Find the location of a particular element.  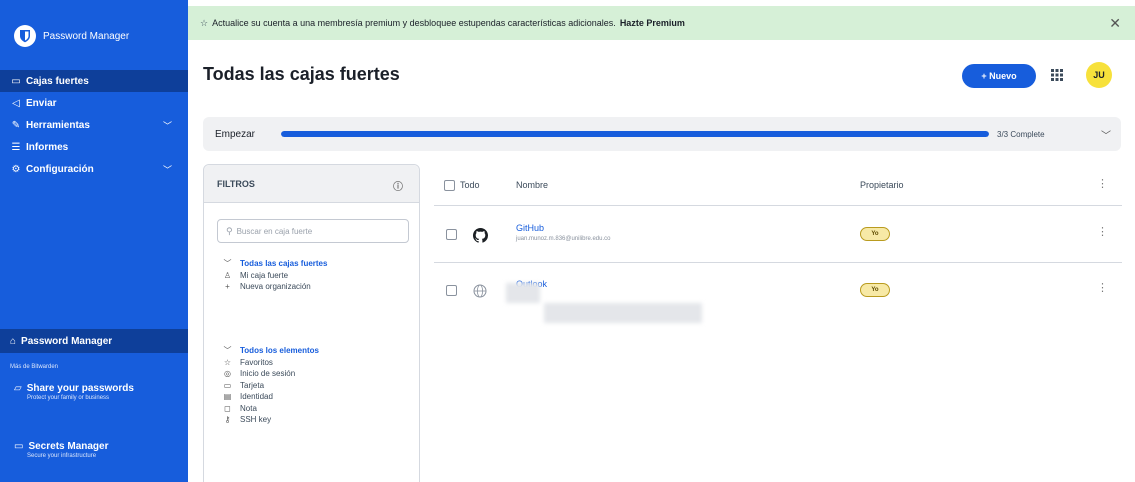

sidebar-item-settings: ⚙ Configuración ﹀ is located at coordinates (94, 169).